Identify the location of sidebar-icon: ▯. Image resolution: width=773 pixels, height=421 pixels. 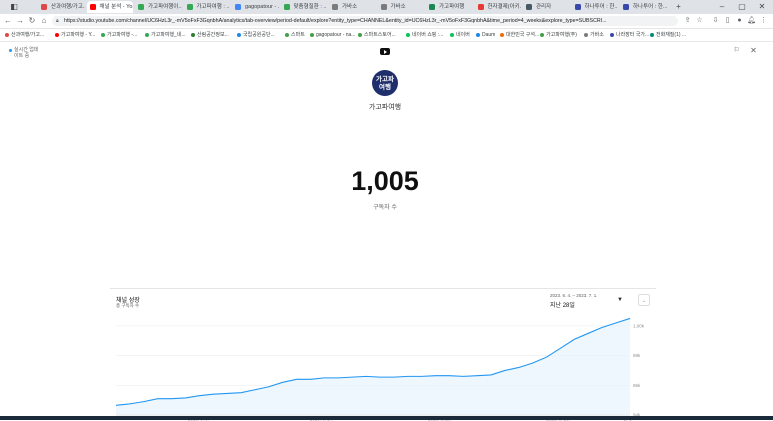
(727, 21).